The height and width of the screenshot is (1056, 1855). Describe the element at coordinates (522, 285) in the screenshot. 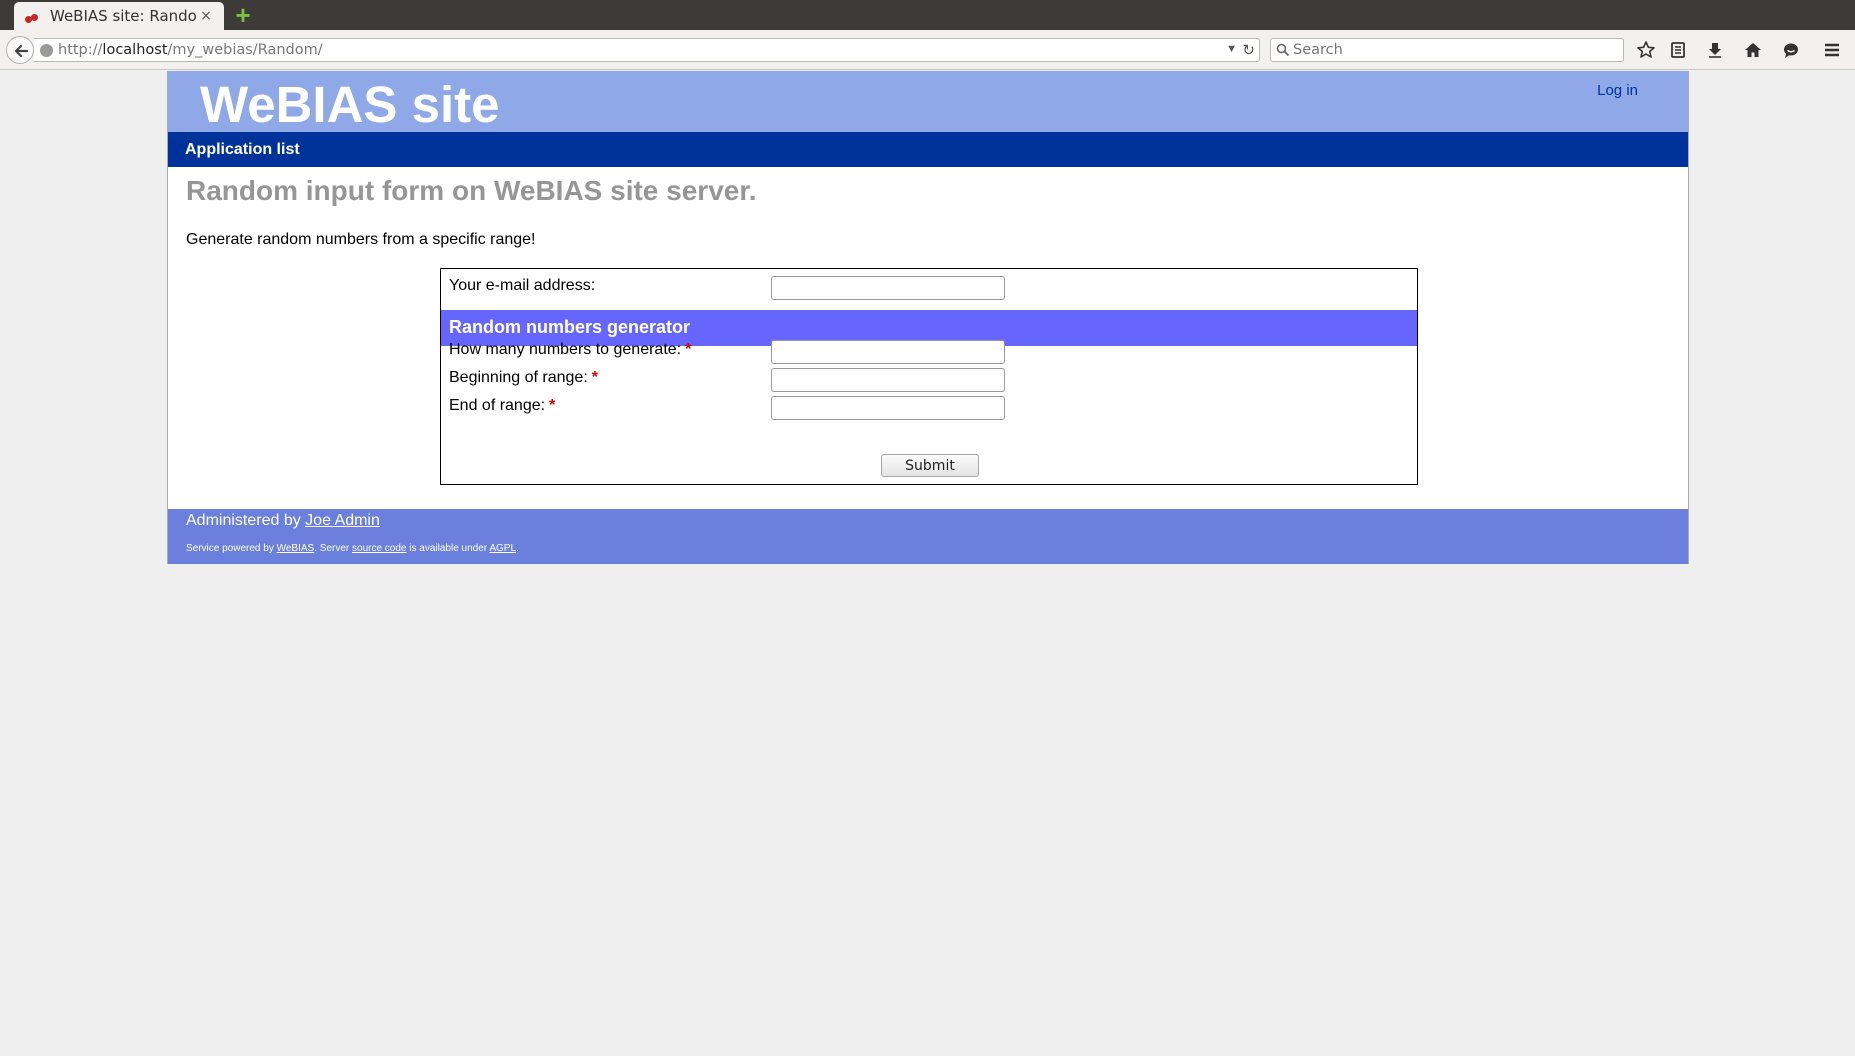

I see `email-label: Your e-mail address:` at that location.